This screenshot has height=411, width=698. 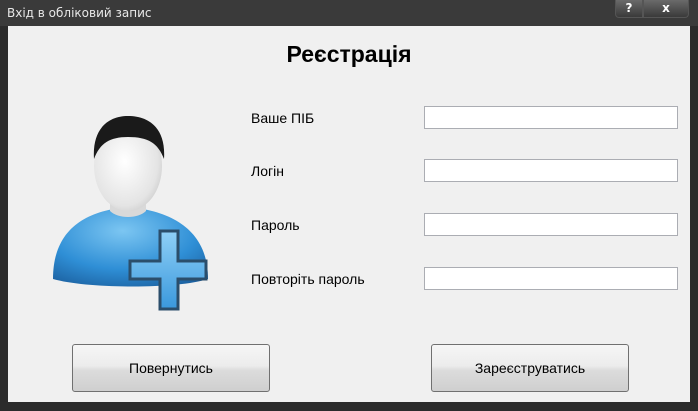 I want to click on password-field, so click(x=551, y=224).